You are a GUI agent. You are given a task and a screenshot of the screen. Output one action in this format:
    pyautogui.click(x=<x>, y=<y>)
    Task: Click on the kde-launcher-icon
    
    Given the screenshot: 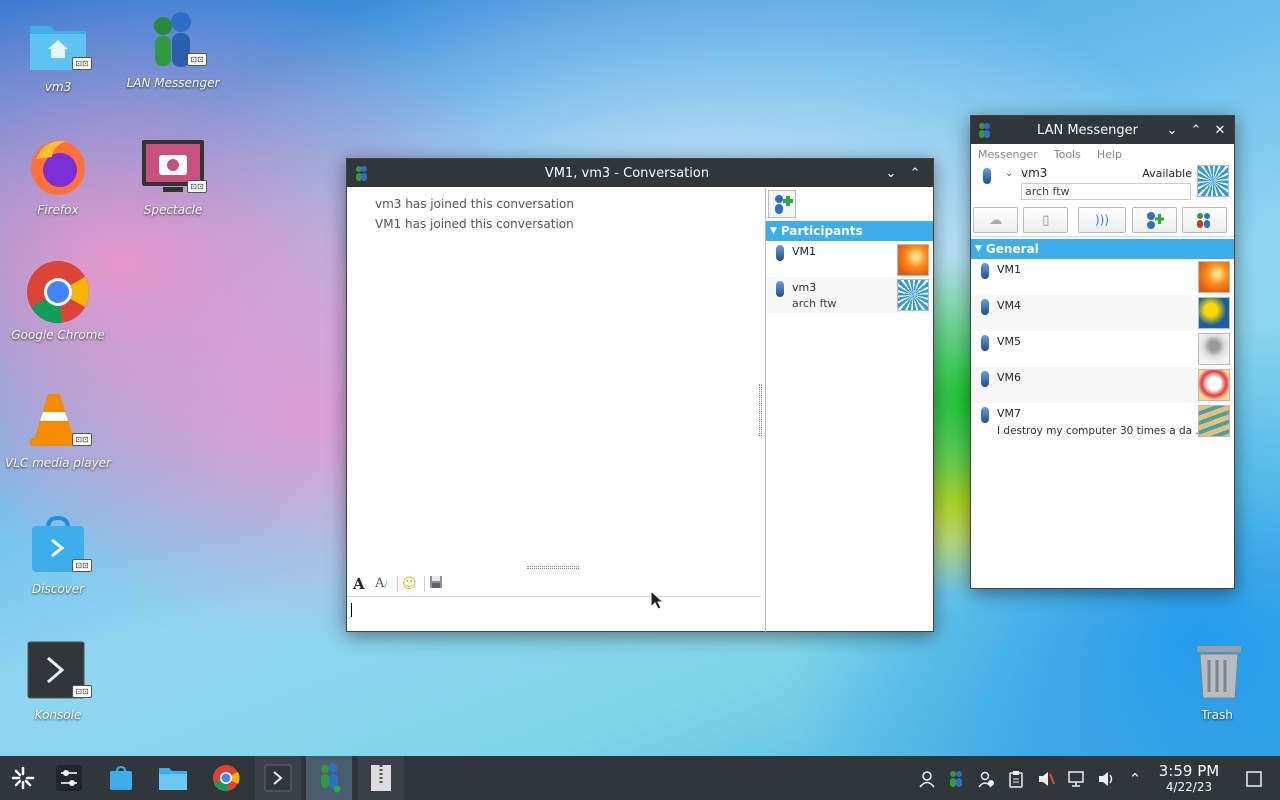 What is the action you would take?
    pyautogui.click(x=23, y=778)
    